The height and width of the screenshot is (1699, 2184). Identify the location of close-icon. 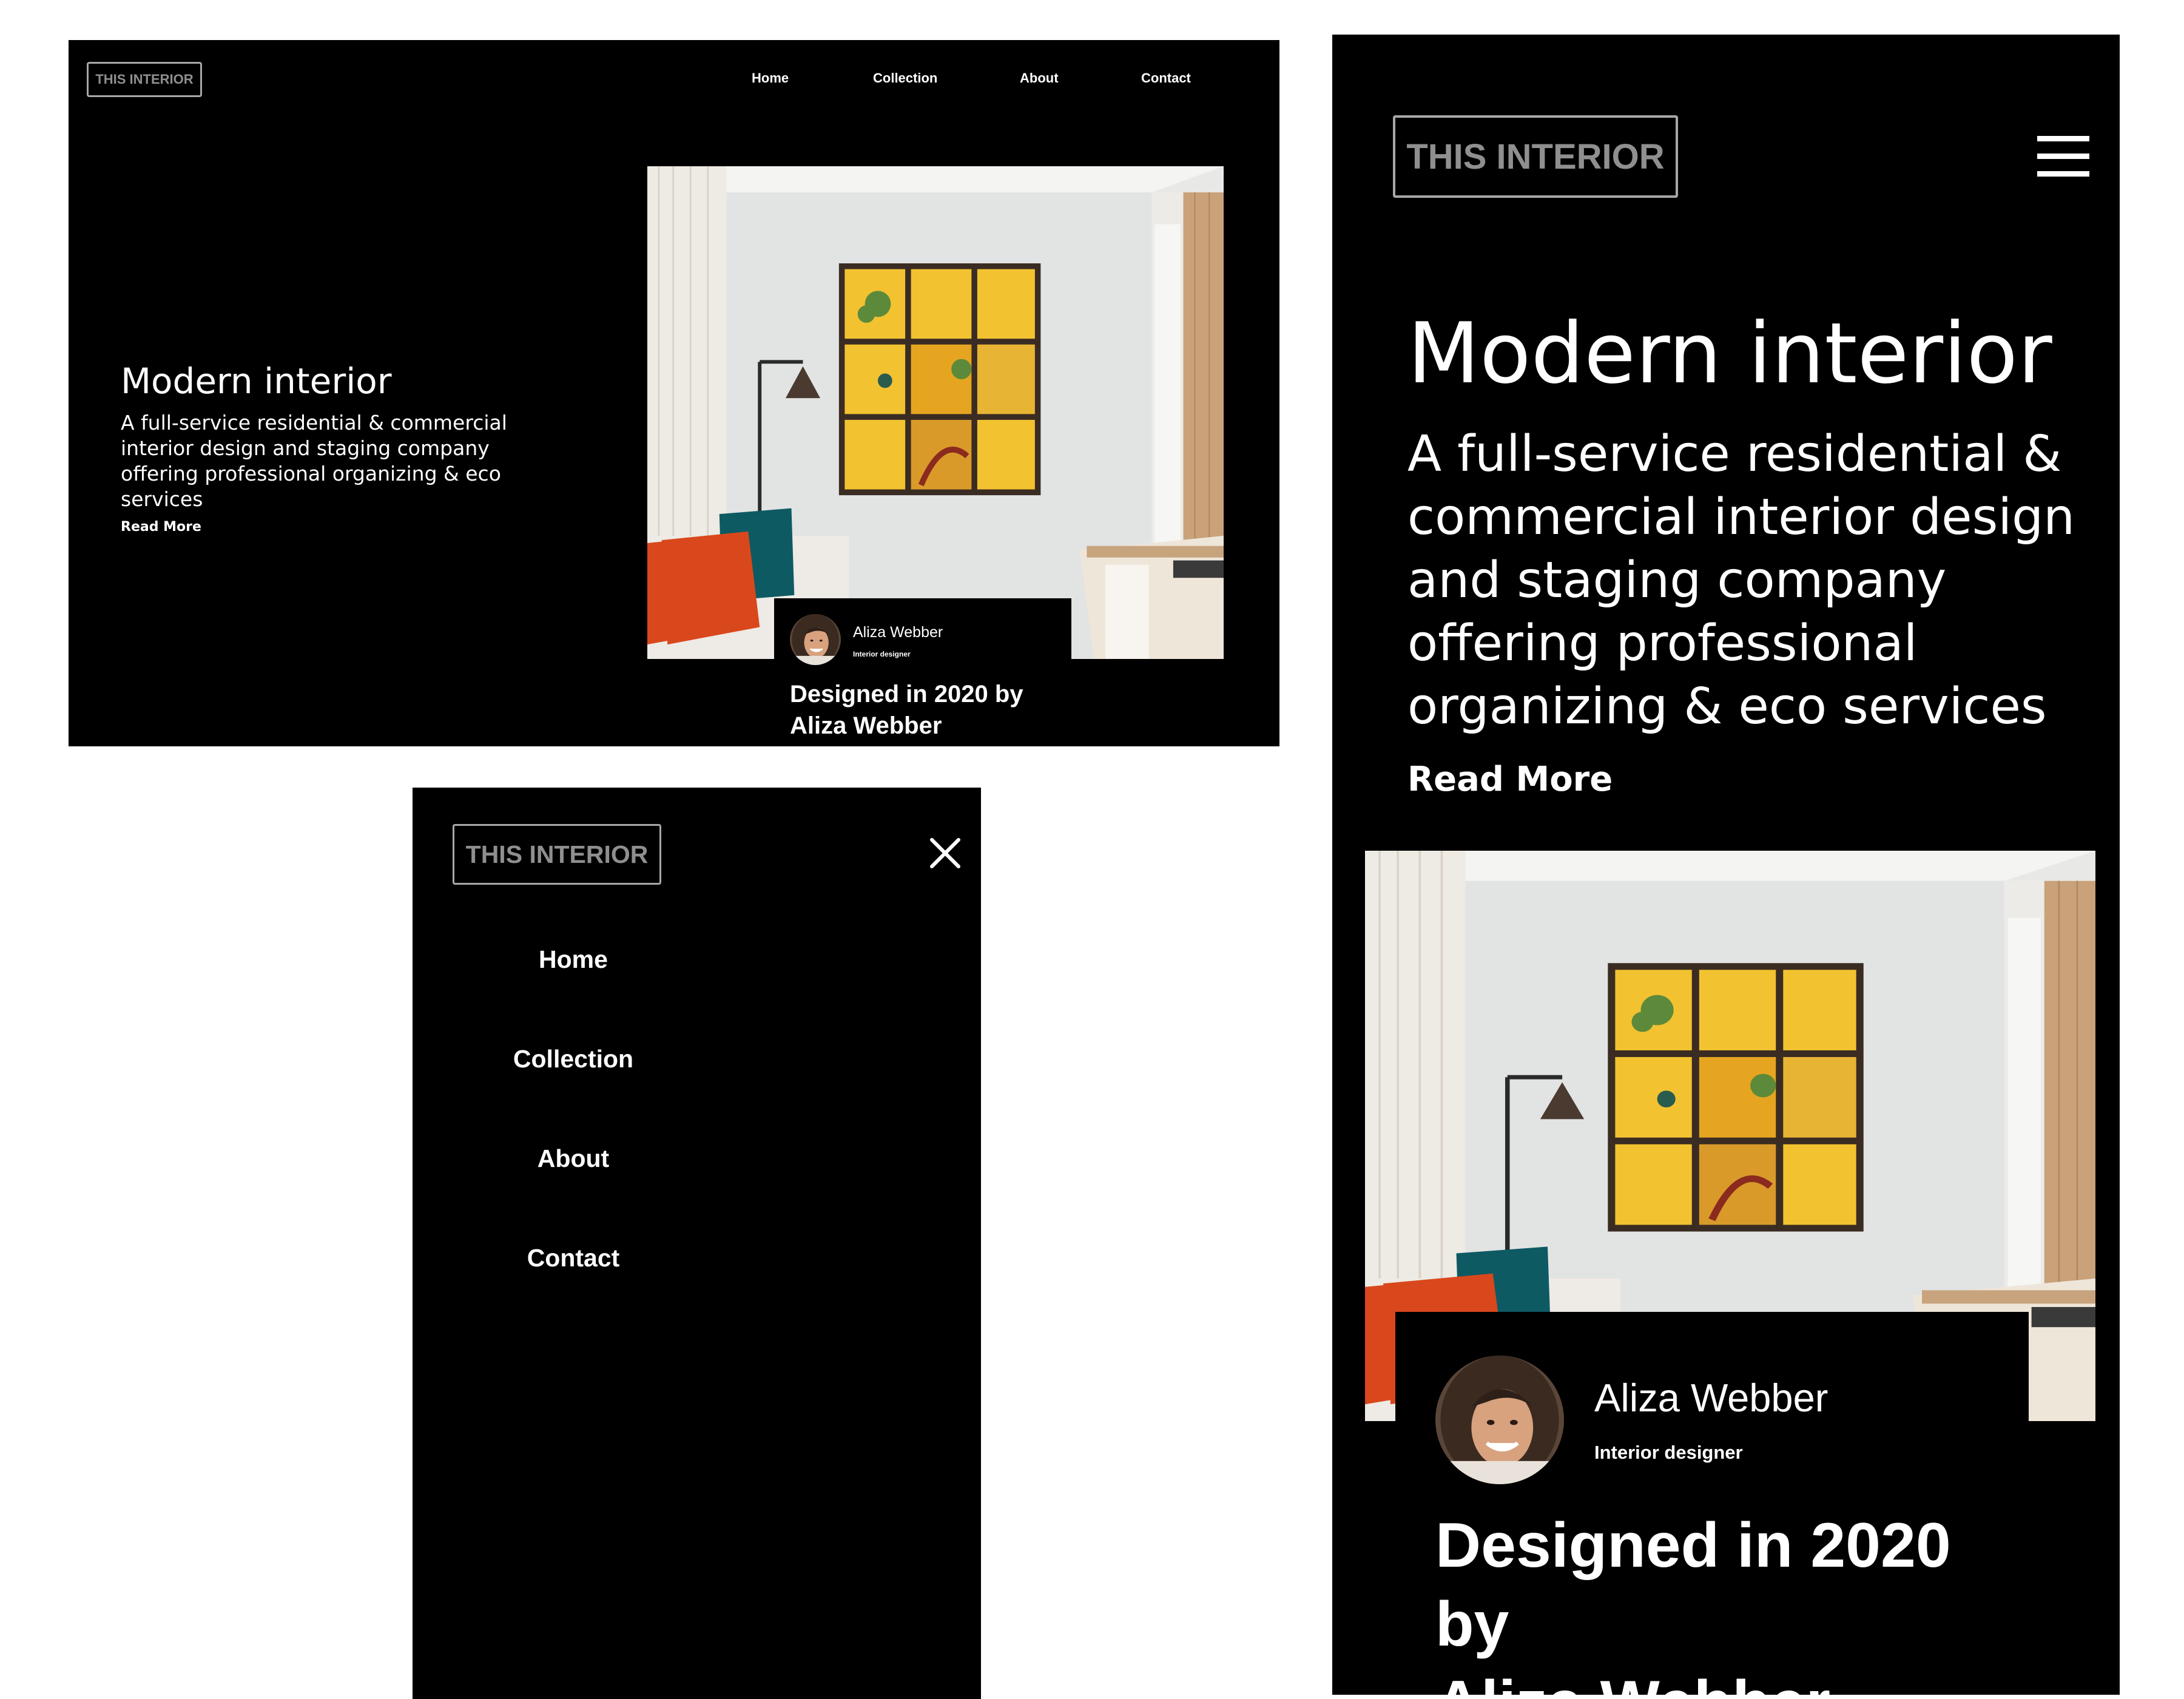
(945, 853).